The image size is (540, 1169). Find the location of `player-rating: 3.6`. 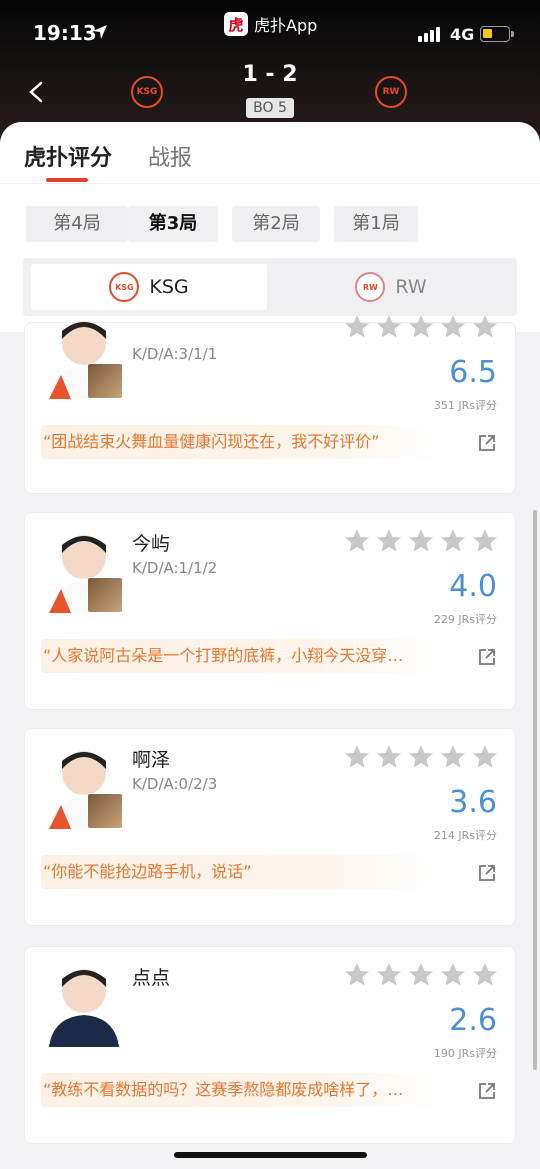

player-rating: 3.6 is located at coordinates (473, 802).